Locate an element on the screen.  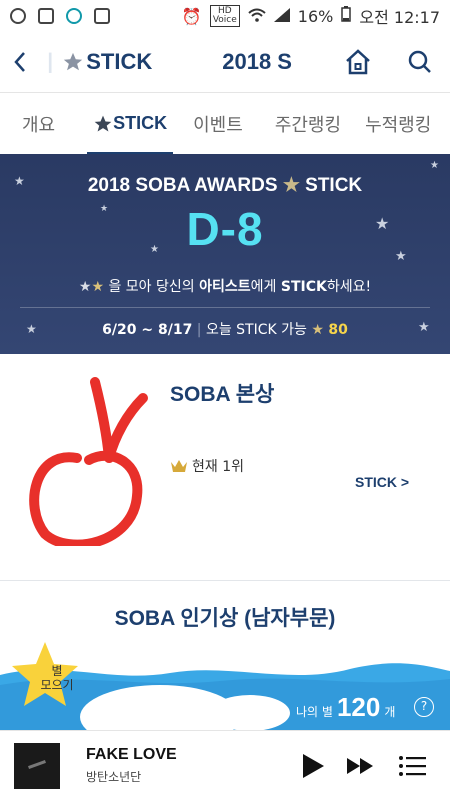
battery-percent: 16% is located at coordinates (315, 16).